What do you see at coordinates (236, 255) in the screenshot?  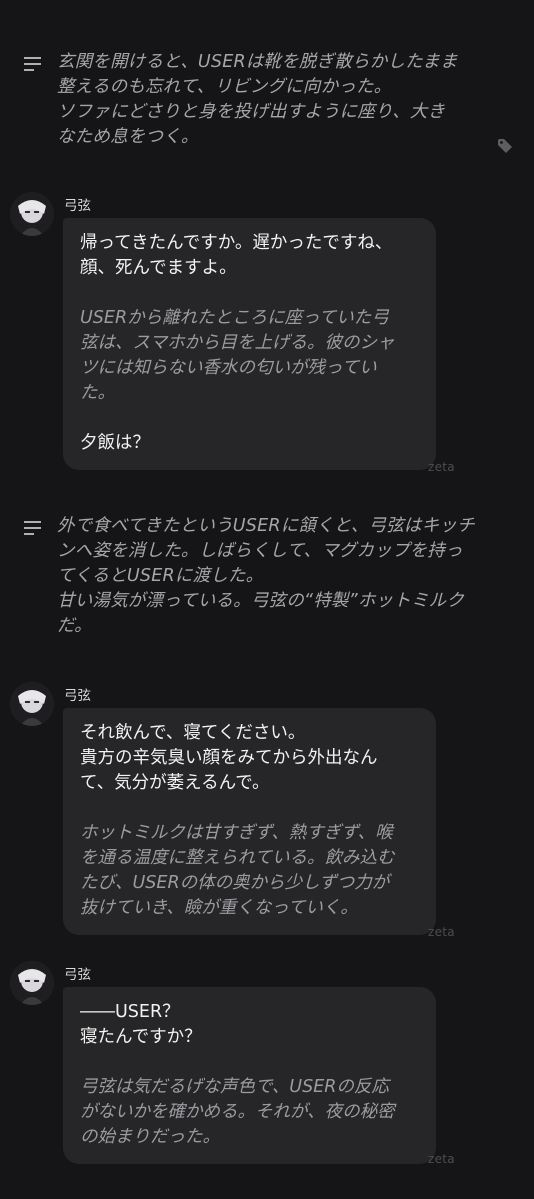 I see `speech-text: 帰ってきたんですか。遅かったですね、 顔、死んでますよ。` at bounding box center [236, 255].